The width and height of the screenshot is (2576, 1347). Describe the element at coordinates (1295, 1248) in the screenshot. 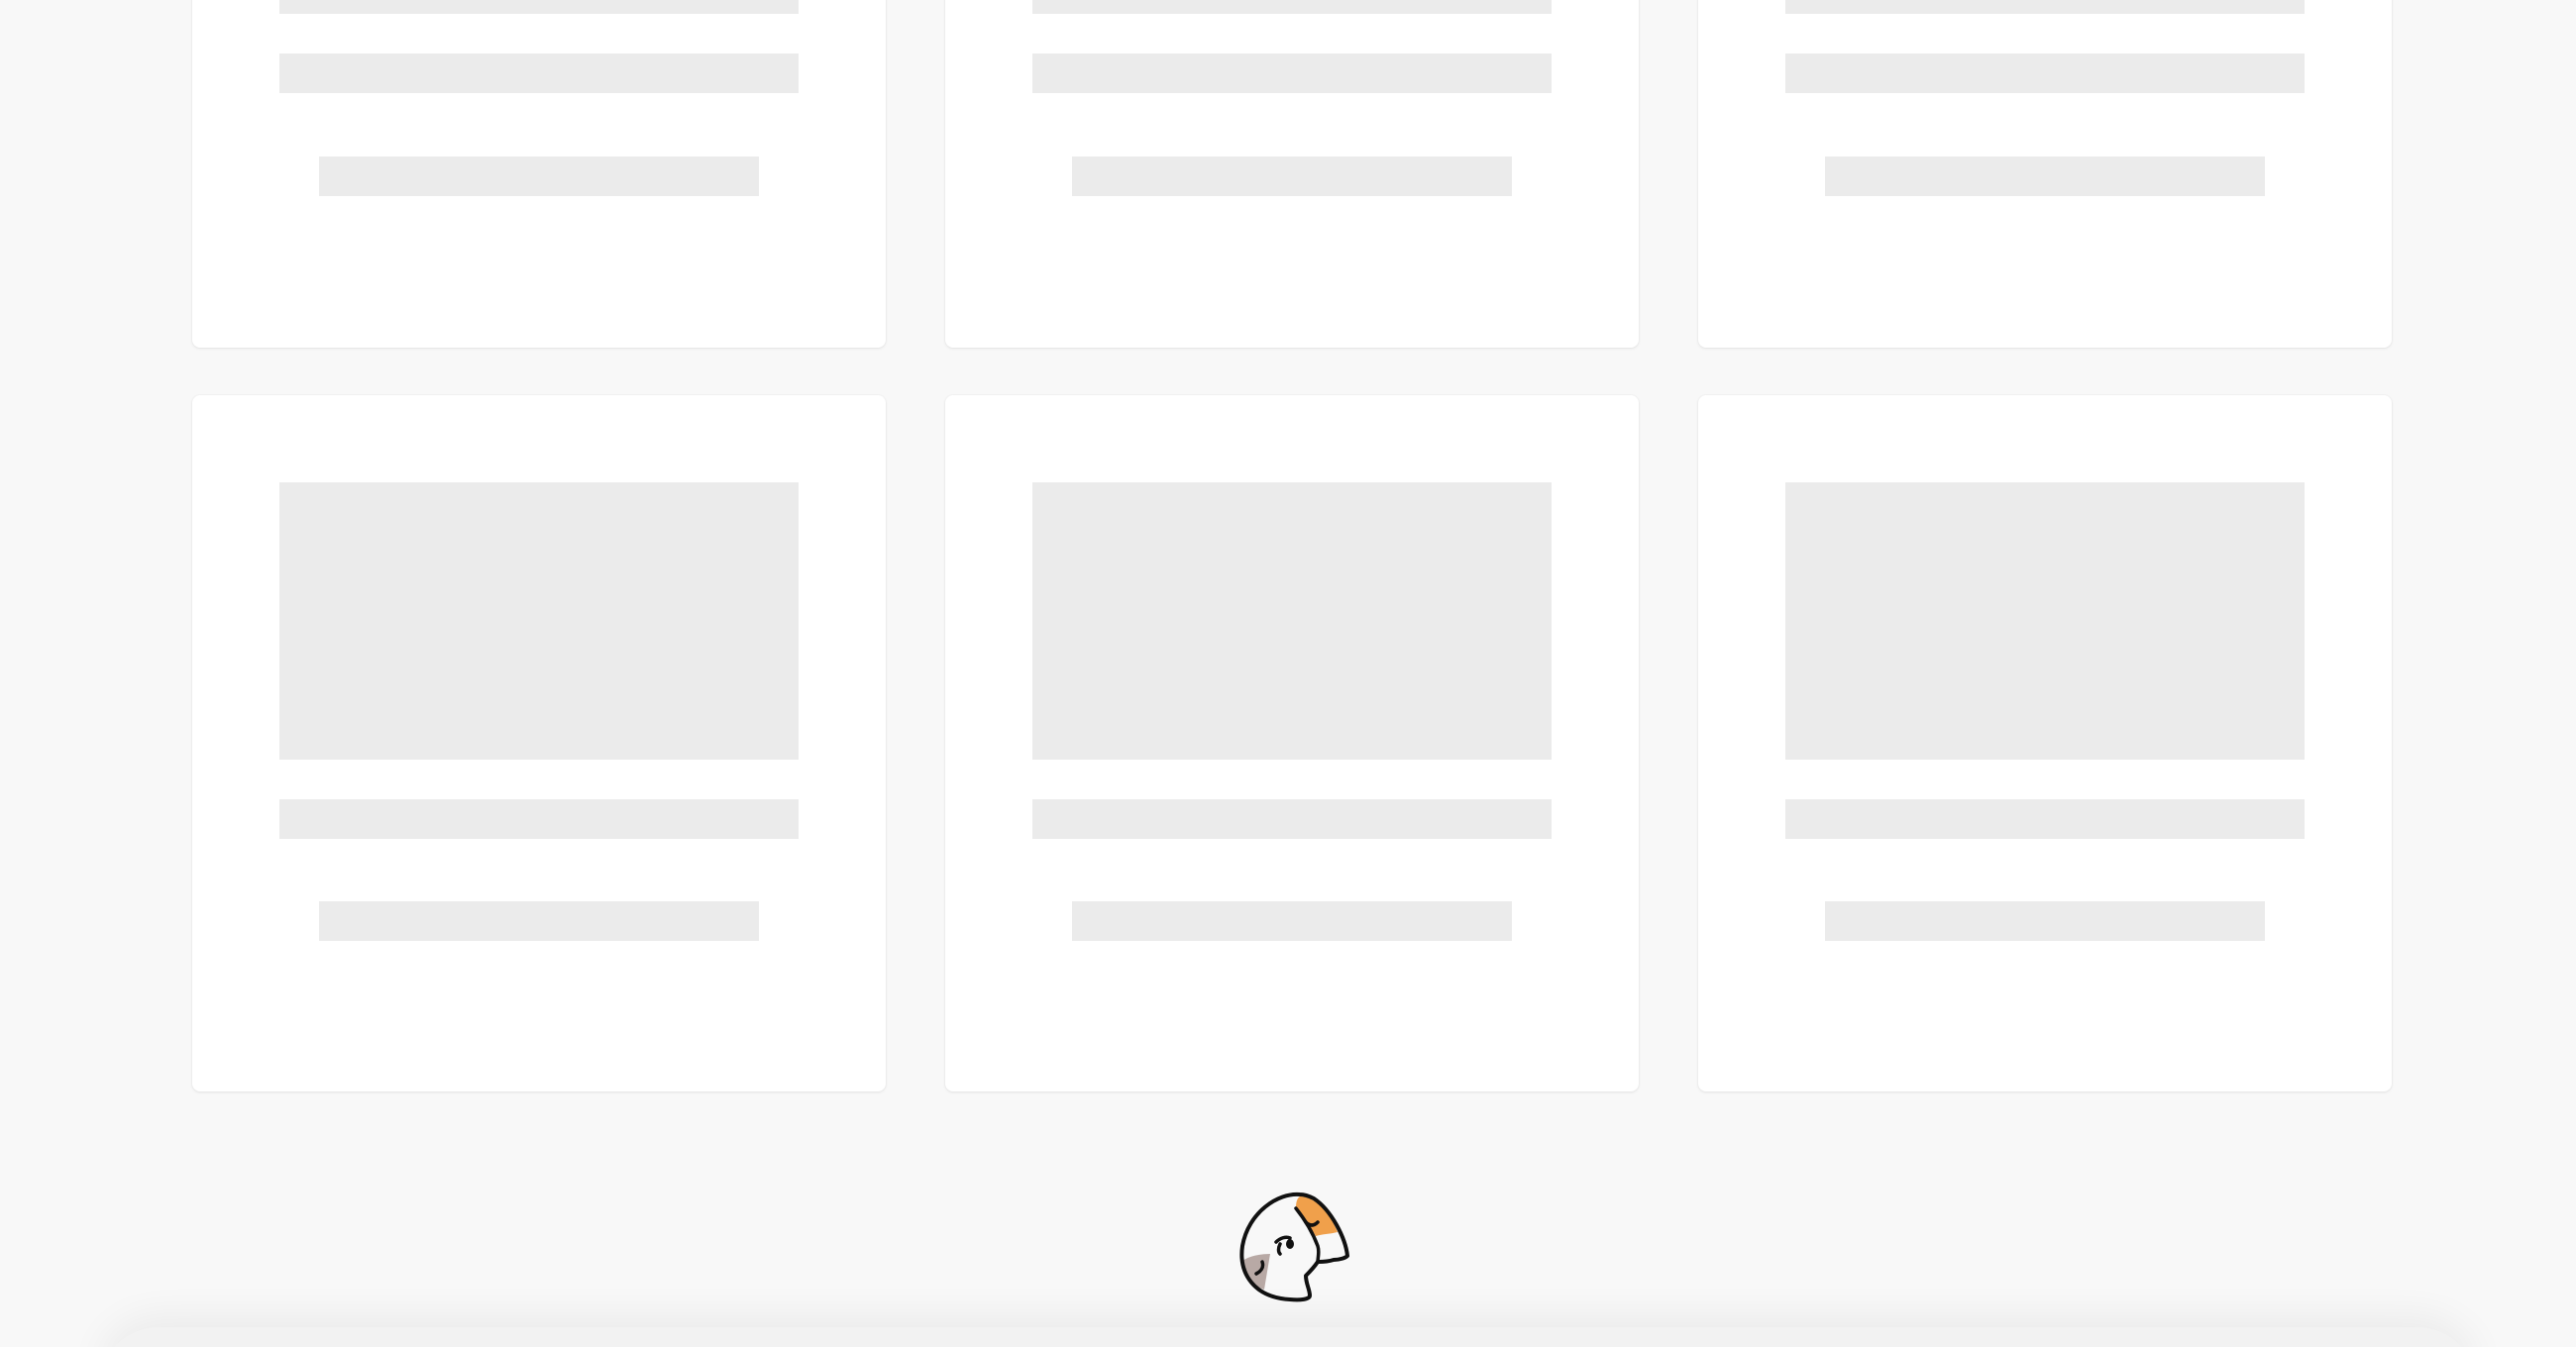

I see `parrot-logo-icon` at that location.